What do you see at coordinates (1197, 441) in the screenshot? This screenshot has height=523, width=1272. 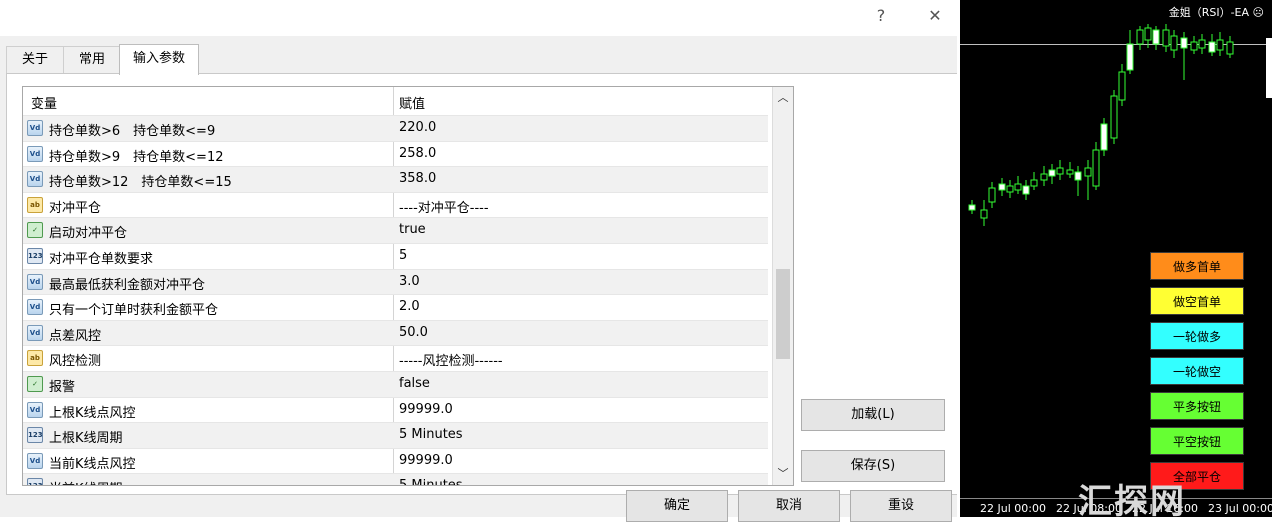 I see `ea-button: 平空按钮` at bounding box center [1197, 441].